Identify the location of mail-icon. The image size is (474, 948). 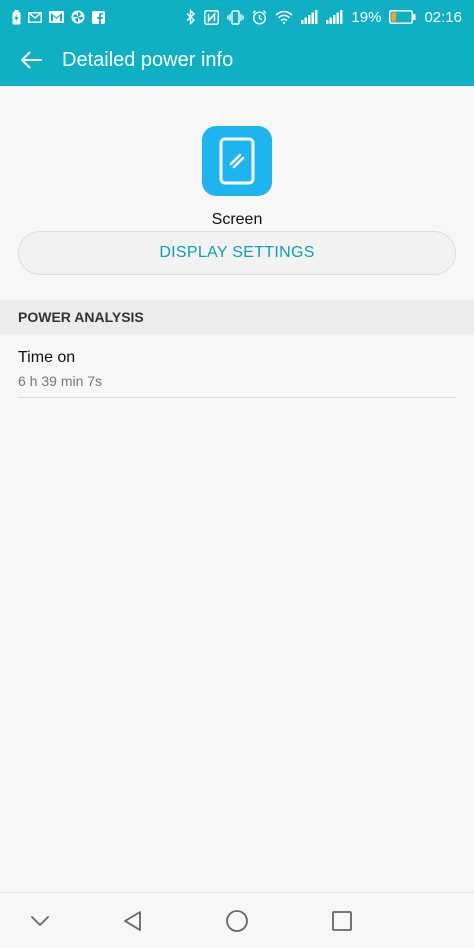
(35, 17).